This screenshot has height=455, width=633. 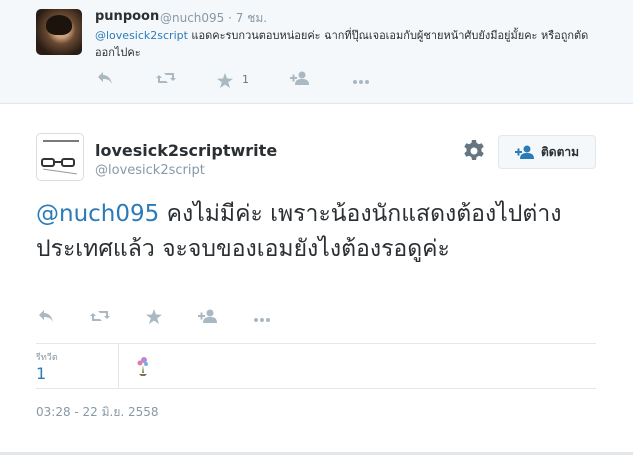 What do you see at coordinates (60, 157) in the screenshot?
I see `main-avatar` at bounding box center [60, 157].